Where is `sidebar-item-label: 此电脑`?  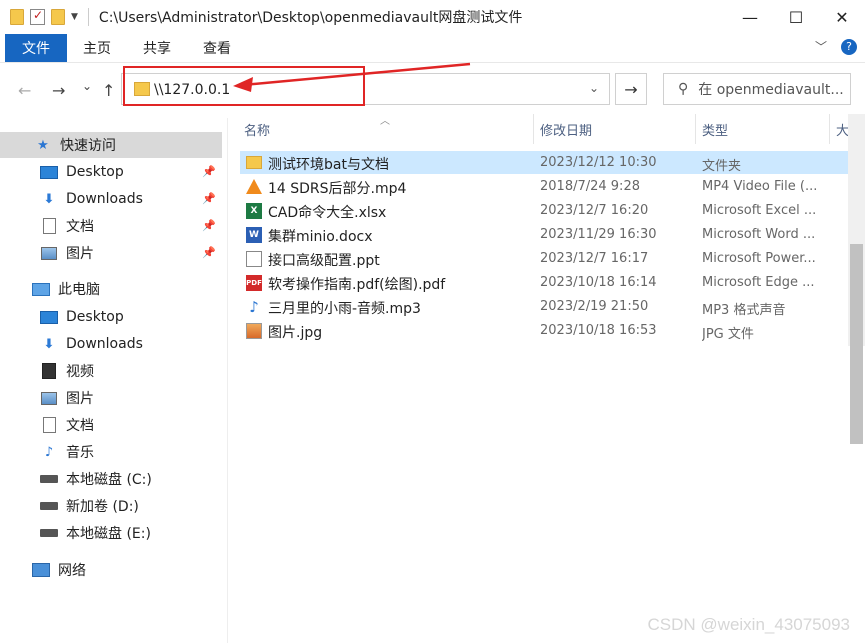 sidebar-item-label: 此电脑 is located at coordinates (79, 290).